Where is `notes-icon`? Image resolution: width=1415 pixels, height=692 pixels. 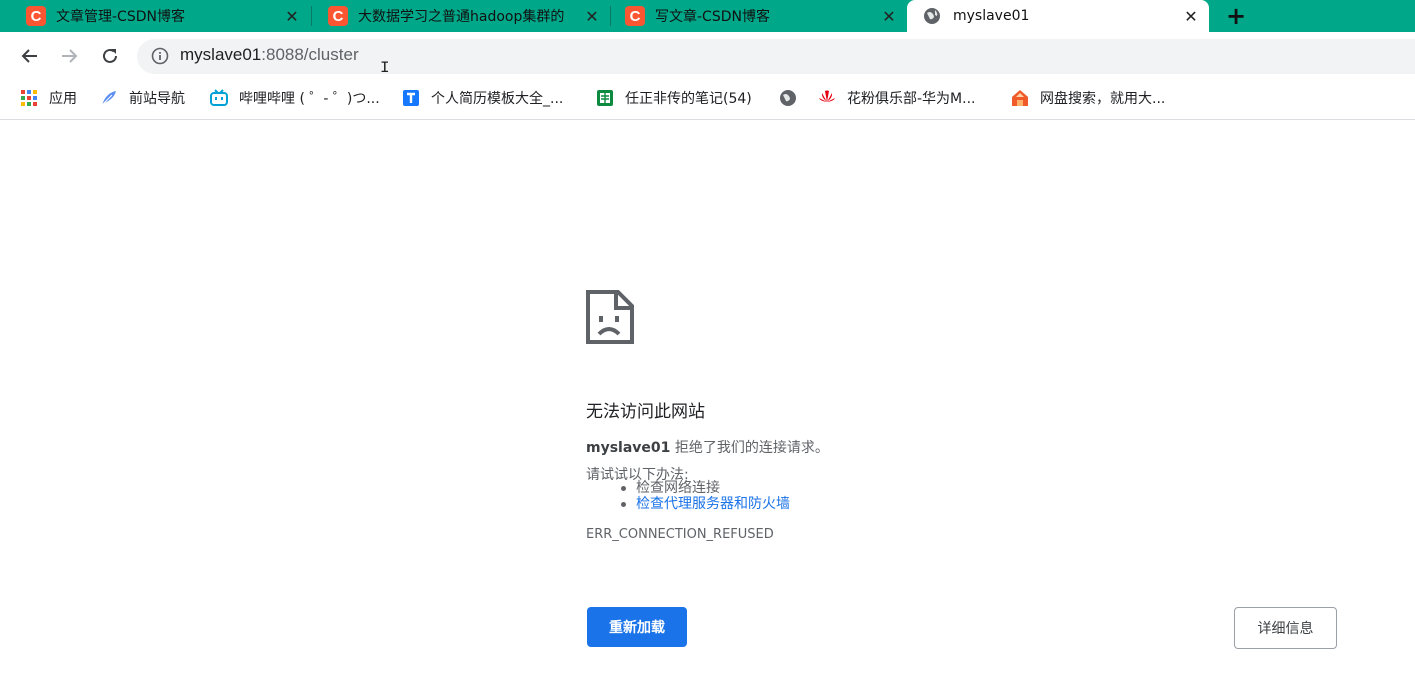 notes-icon is located at coordinates (605, 98).